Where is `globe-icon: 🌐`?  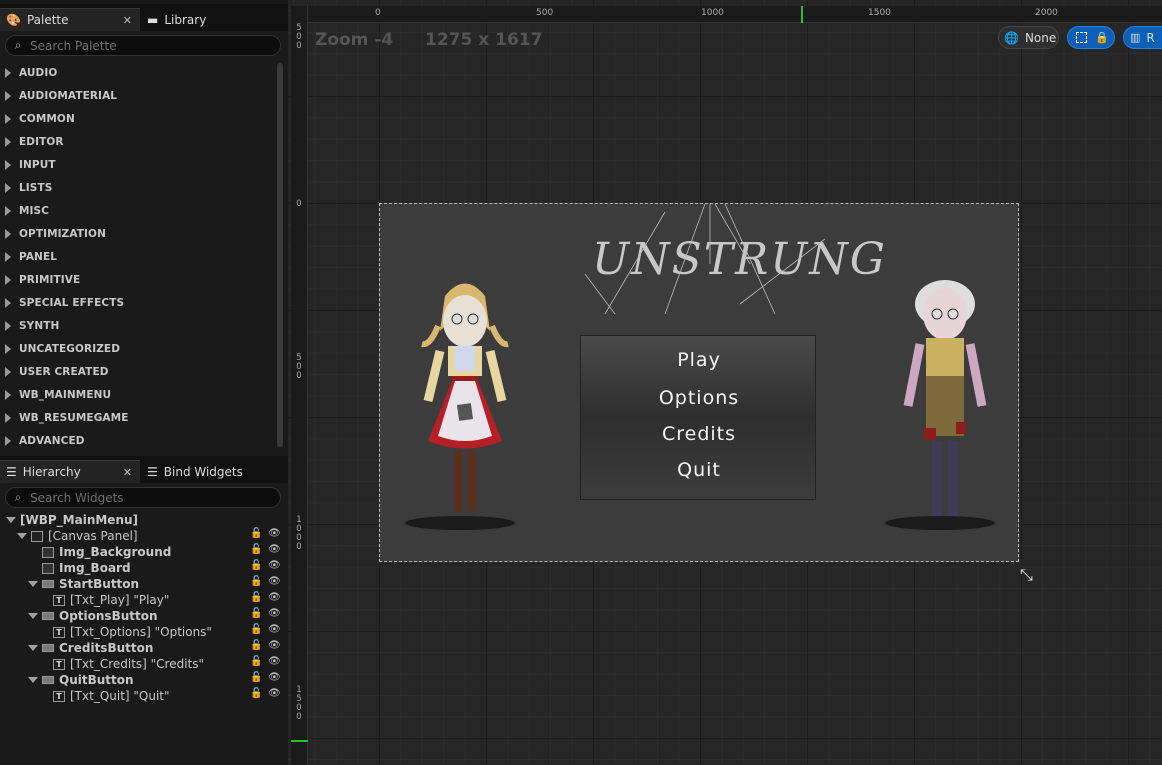 globe-icon: 🌐 is located at coordinates (1011, 37).